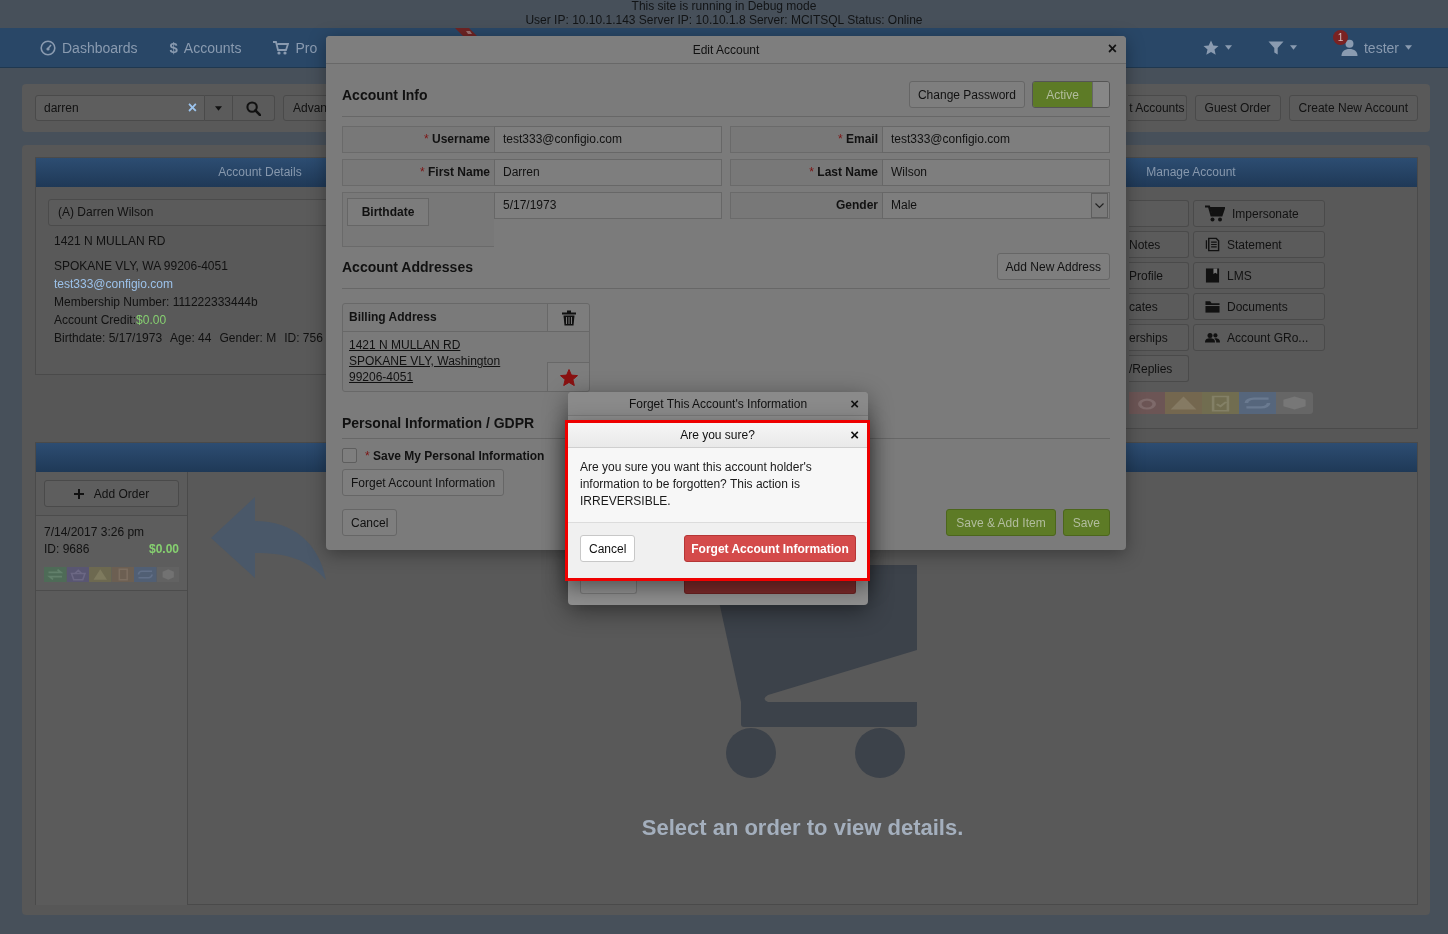 The height and width of the screenshot is (934, 1448). What do you see at coordinates (295, 47) in the screenshot?
I see `nav-link: Pro` at bounding box center [295, 47].